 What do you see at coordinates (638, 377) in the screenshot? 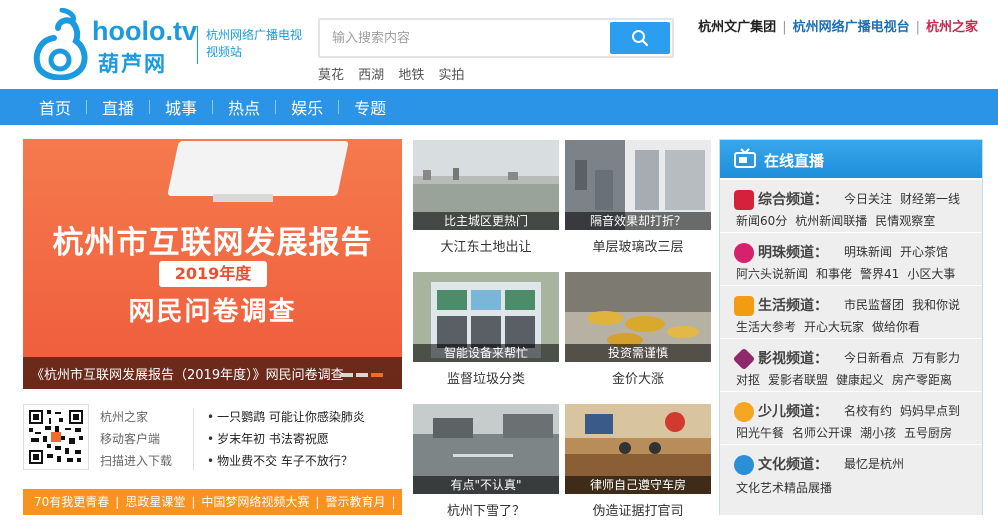
I see `thumb-title: 金价大涨` at bounding box center [638, 377].